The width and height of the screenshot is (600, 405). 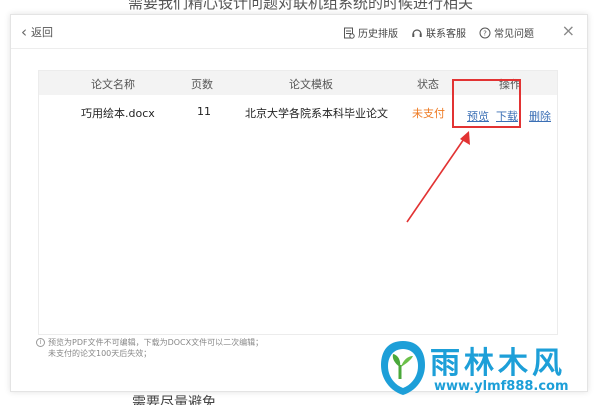 I want to click on watermark-url: www.ylmf888.com, so click(x=501, y=386).